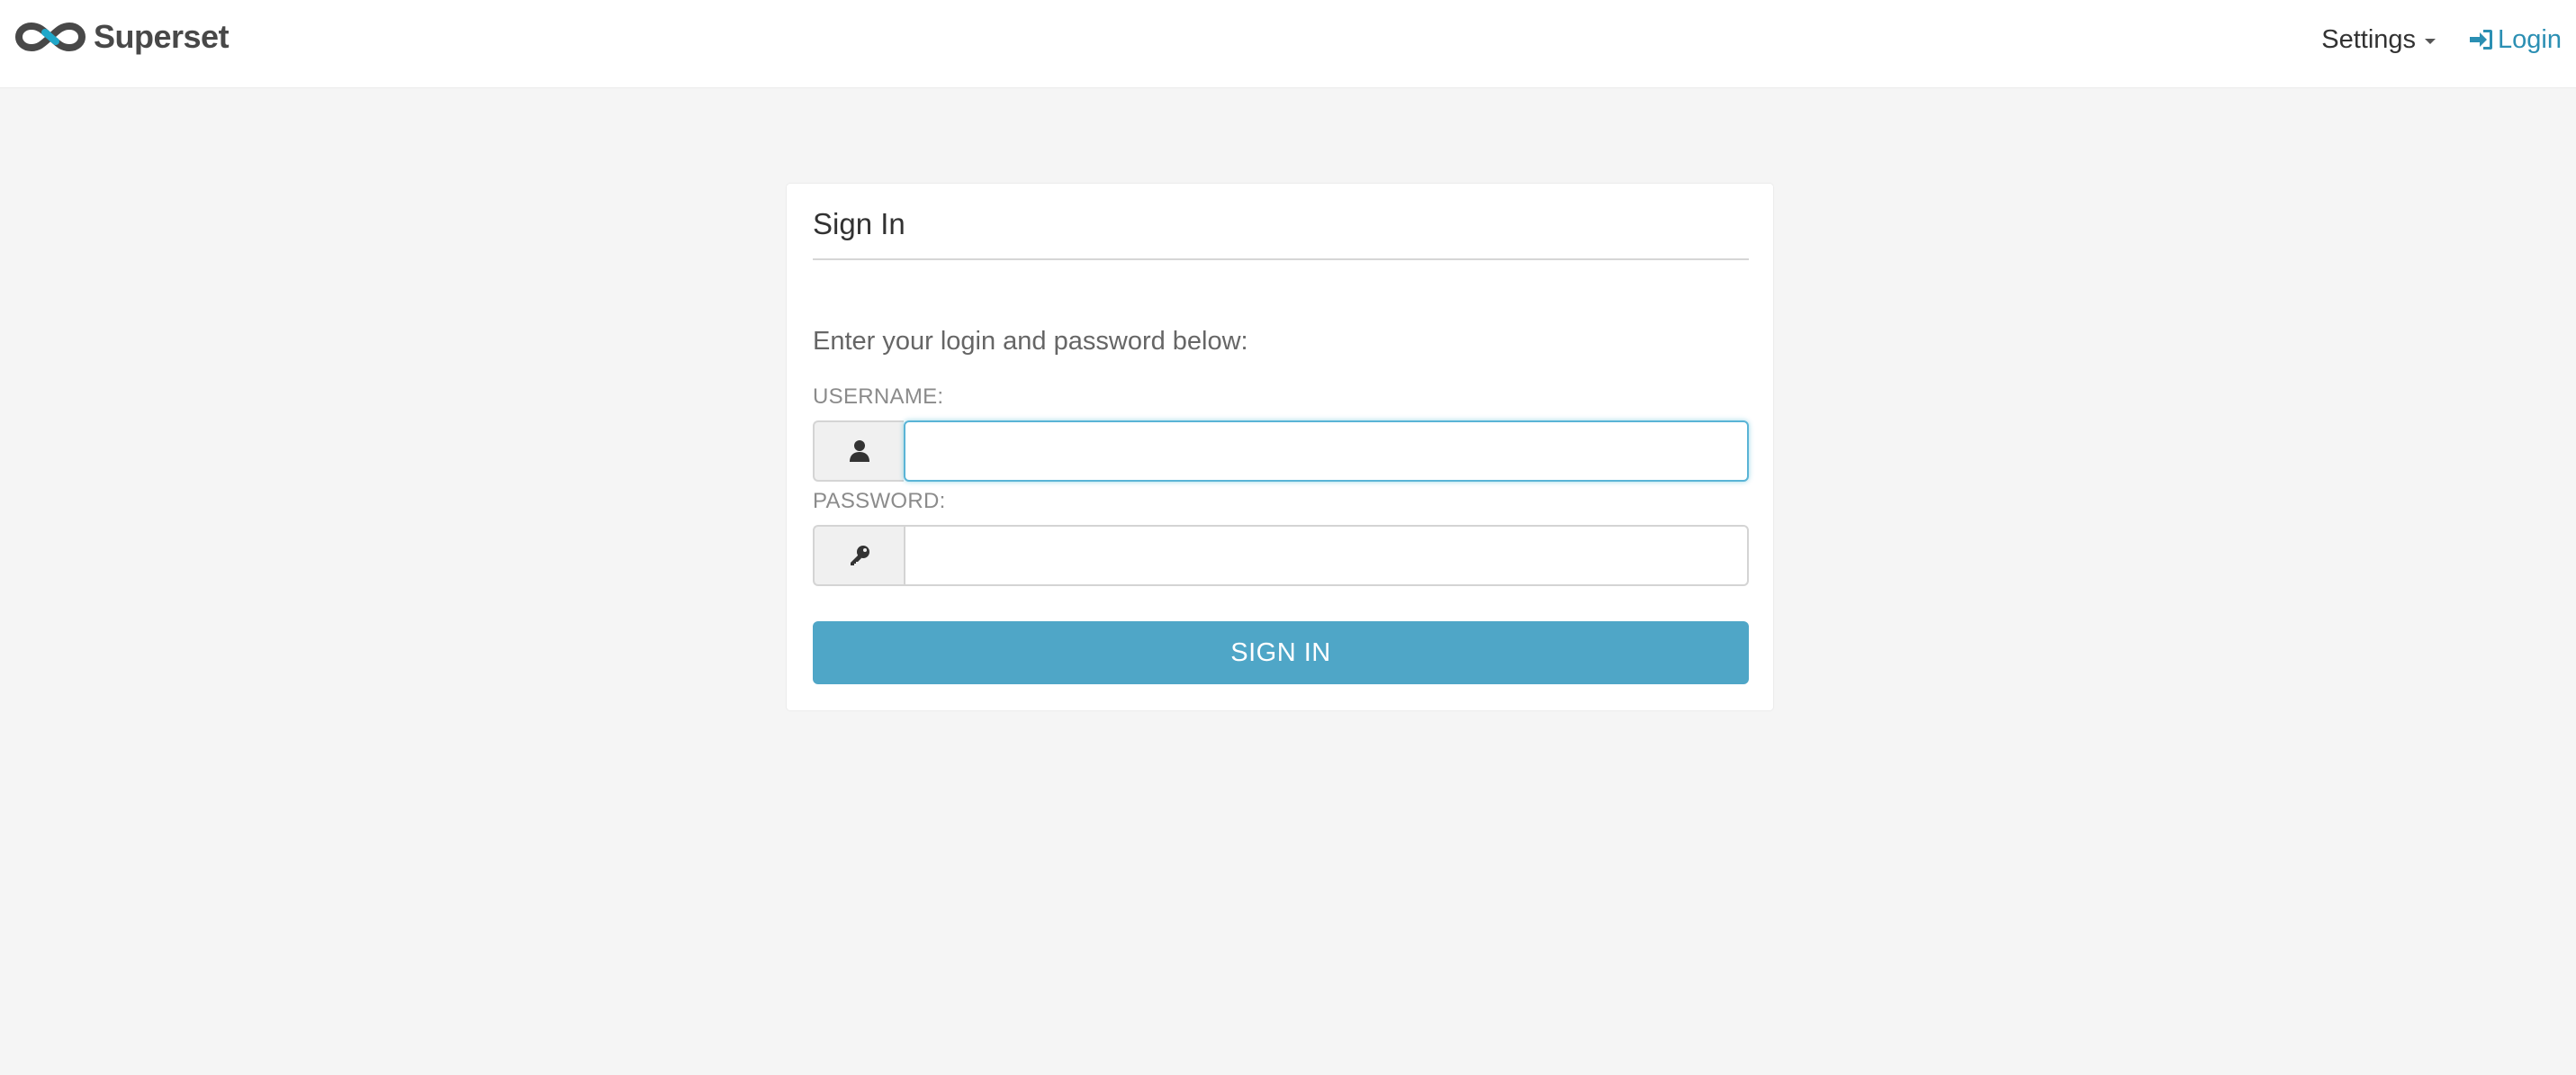 Image resolution: width=2576 pixels, height=1075 pixels. I want to click on brand-home-link: Superset, so click(121, 37).